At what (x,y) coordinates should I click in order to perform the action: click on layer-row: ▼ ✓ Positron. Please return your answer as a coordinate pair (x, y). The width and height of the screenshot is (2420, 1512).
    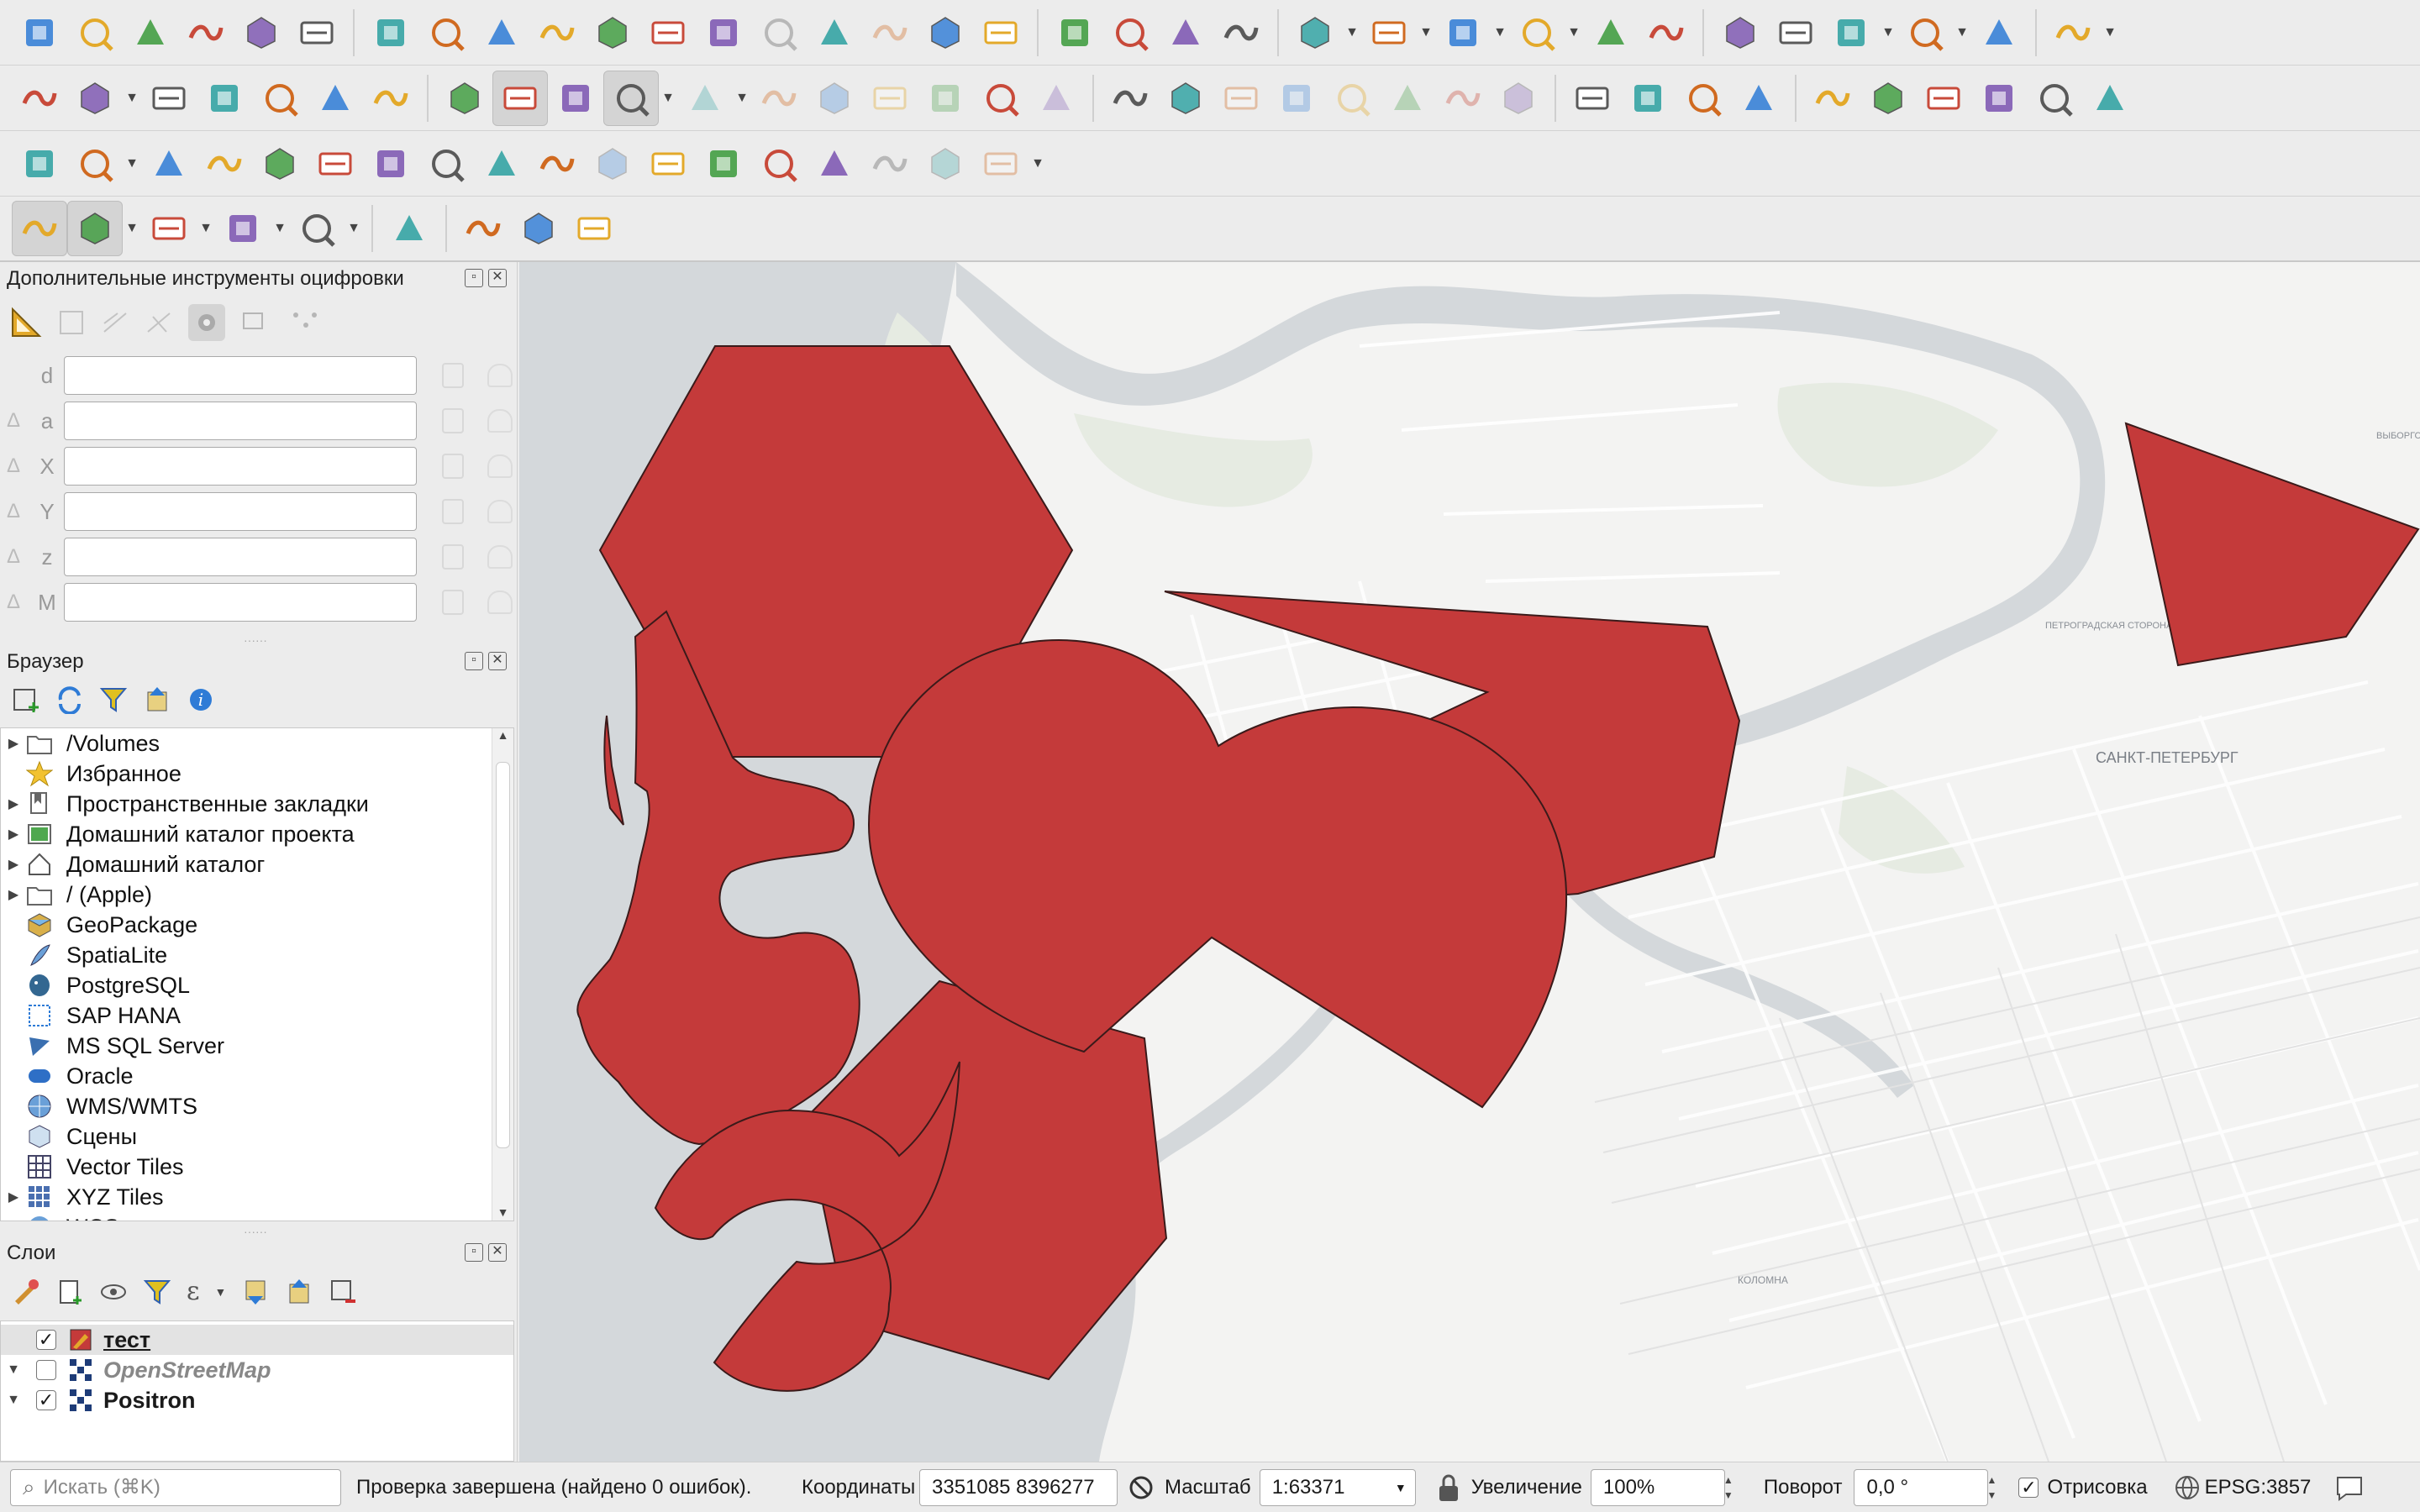
    Looking at the image, I should click on (257, 1400).